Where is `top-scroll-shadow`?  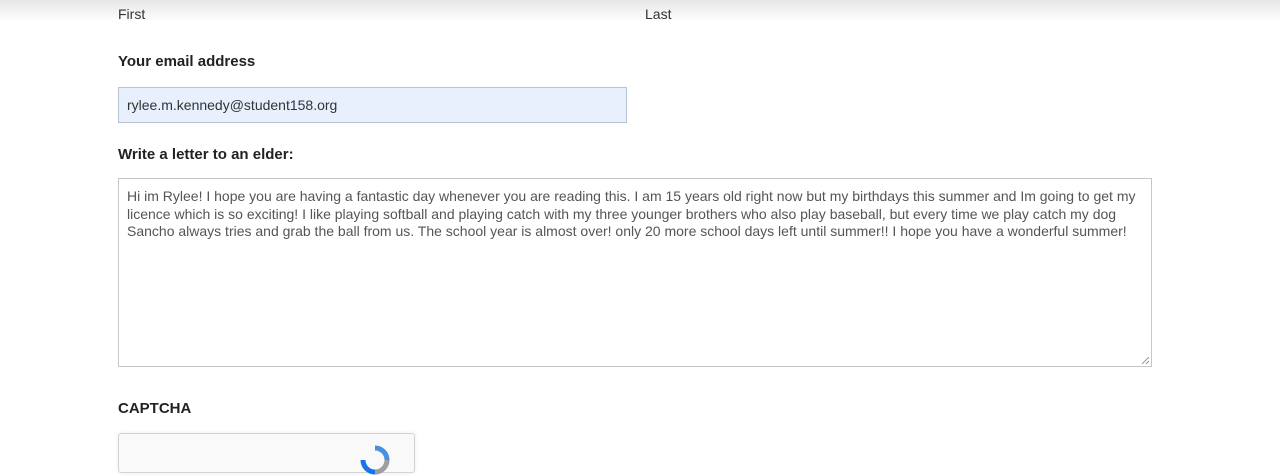
top-scroll-shadow is located at coordinates (640, 11).